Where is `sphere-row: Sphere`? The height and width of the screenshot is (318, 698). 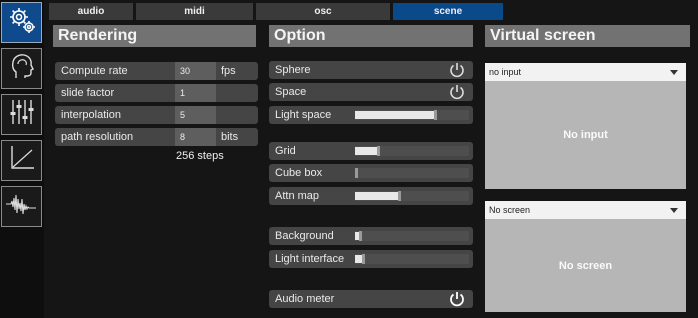
sphere-row: Sphere is located at coordinates (371, 70).